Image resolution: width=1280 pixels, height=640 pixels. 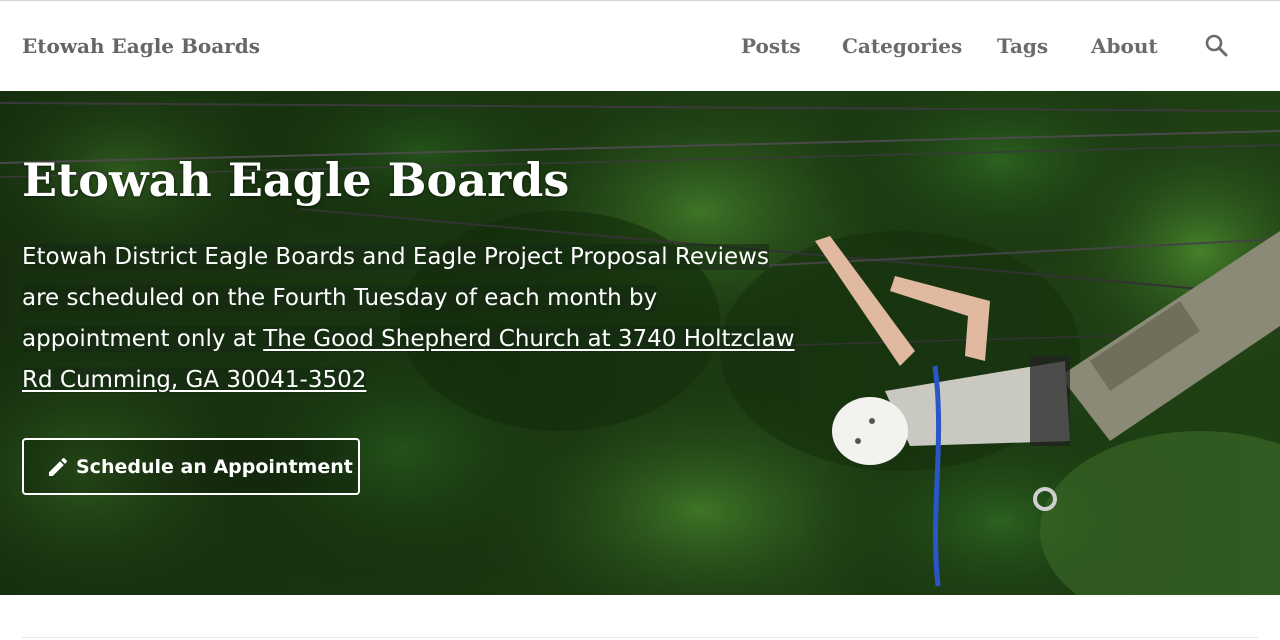 I want to click on search-icon, so click(x=1217, y=46).